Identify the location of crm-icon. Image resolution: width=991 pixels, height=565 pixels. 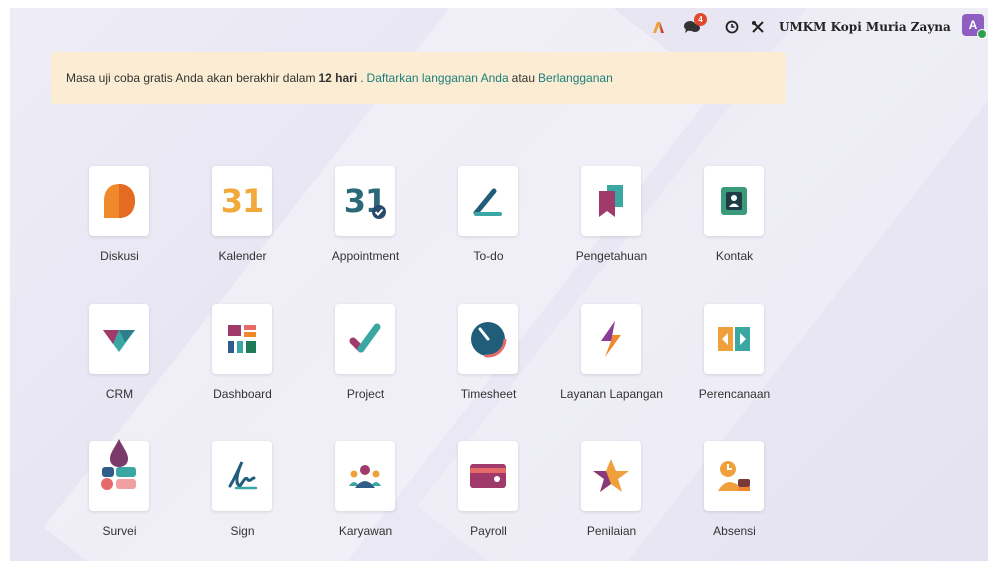
(119, 339).